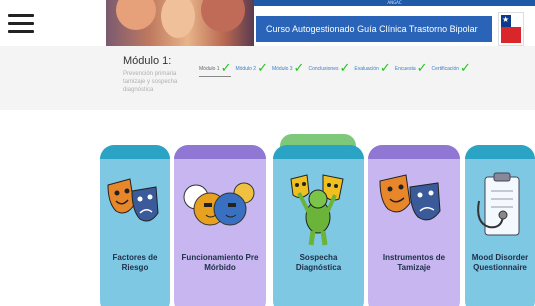 Image resolution: width=535 pixels, height=306 pixels. What do you see at coordinates (318, 208) in the screenshot?
I see `mask-character-icon` at bounding box center [318, 208].